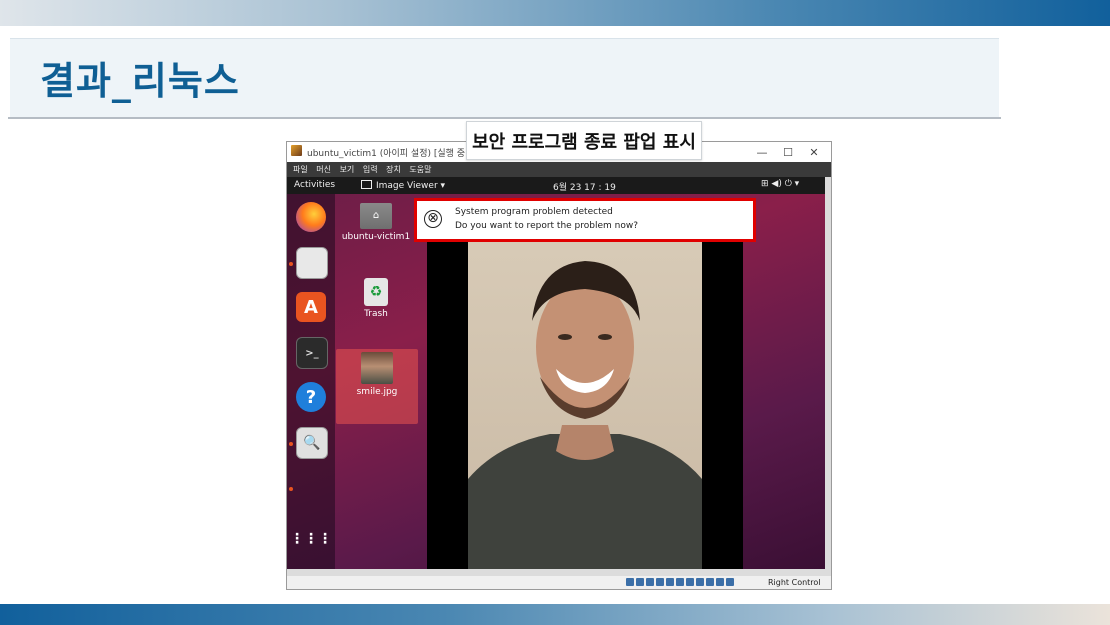 The height and width of the screenshot is (625, 1110). What do you see at coordinates (312, 443) in the screenshot?
I see `image-viewer-dock-icon: 🔍` at bounding box center [312, 443].